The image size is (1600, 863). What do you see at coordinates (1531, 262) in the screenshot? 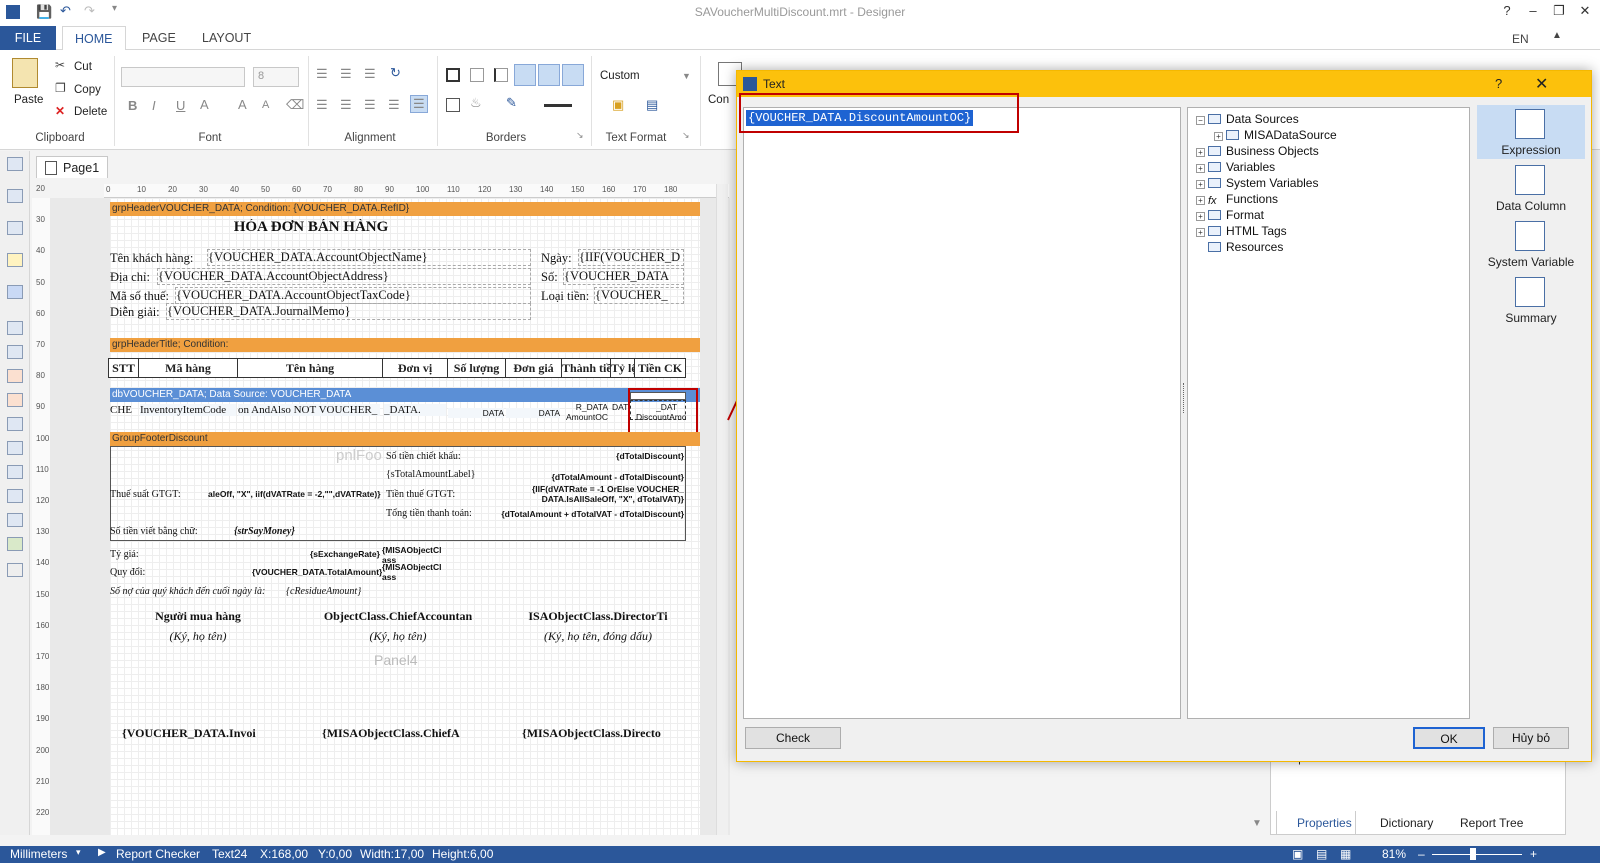
I see `sidebar-label: System Variable` at bounding box center [1531, 262].